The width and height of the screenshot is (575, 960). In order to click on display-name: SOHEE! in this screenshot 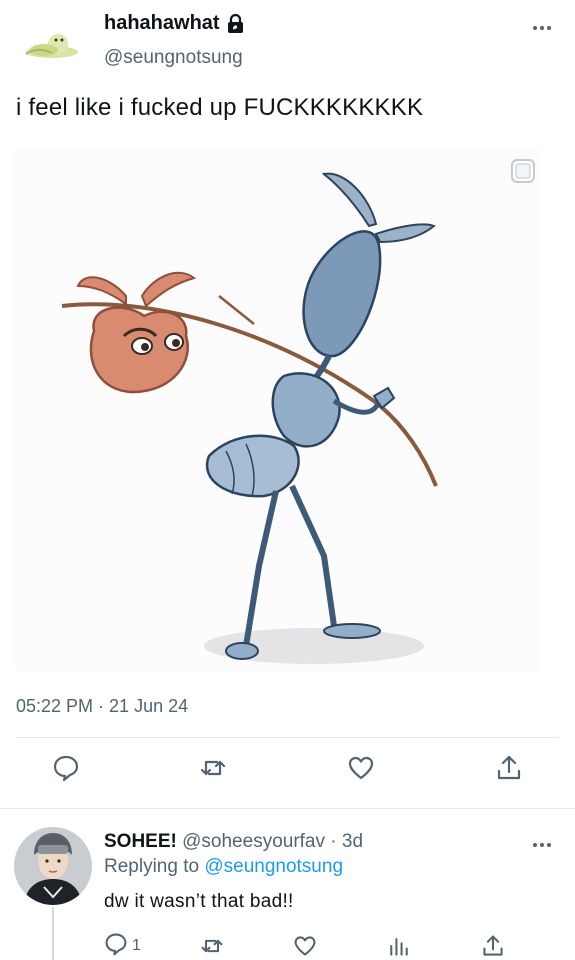, I will do `click(140, 841)`.